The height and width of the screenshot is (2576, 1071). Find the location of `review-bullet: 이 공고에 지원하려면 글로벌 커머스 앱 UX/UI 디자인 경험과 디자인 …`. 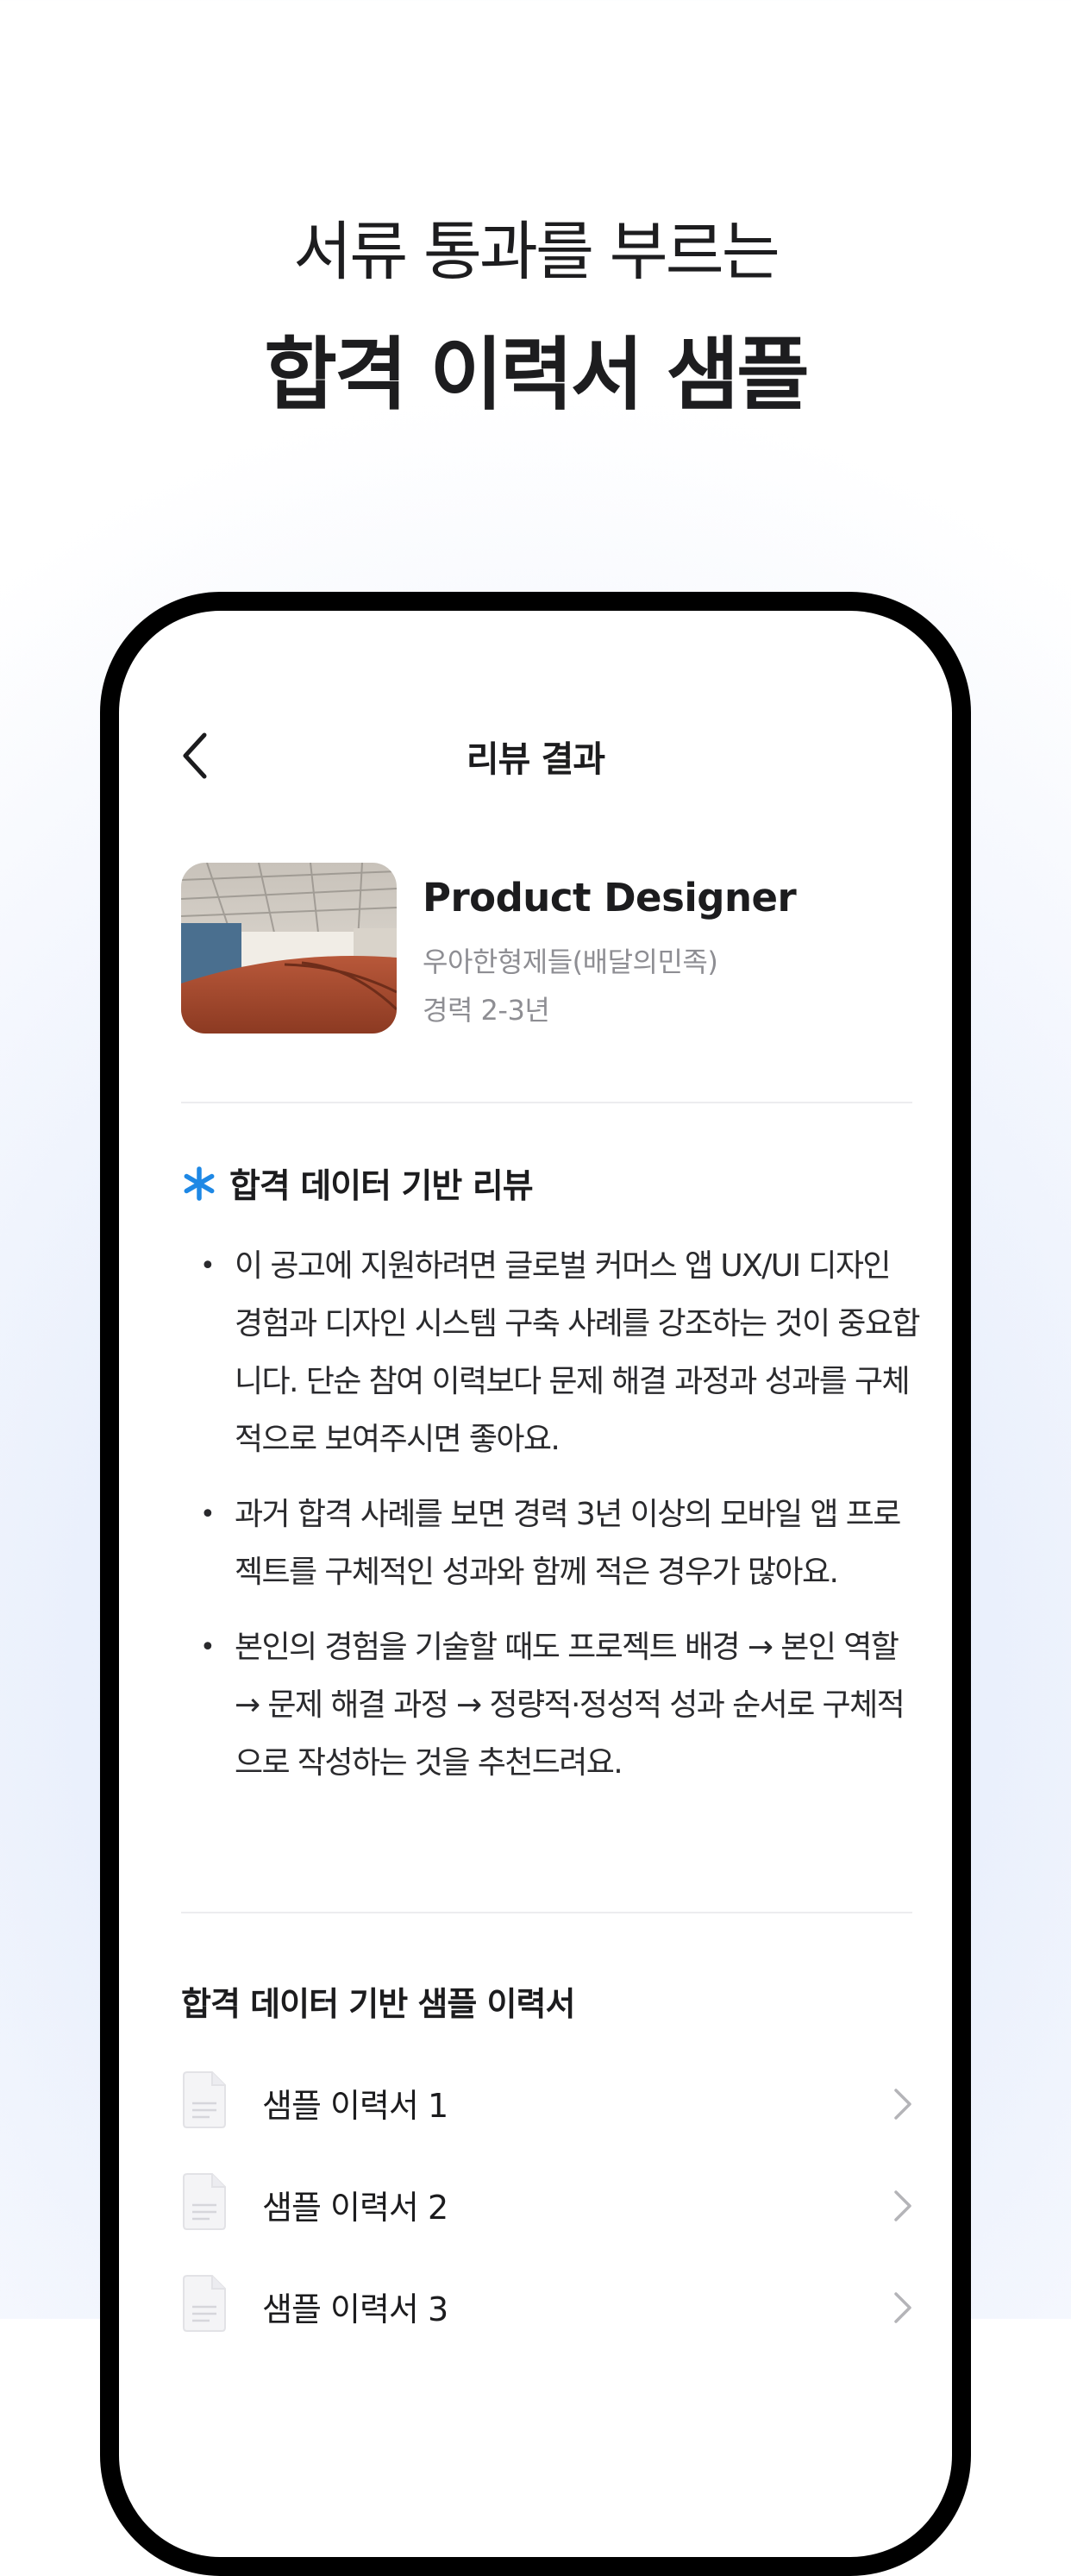

review-bullet: 이 공고에 지원하려면 글로벌 커머스 앱 UX/UI 디자인 경험과 디자인 … is located at coordinates (552, 1352).